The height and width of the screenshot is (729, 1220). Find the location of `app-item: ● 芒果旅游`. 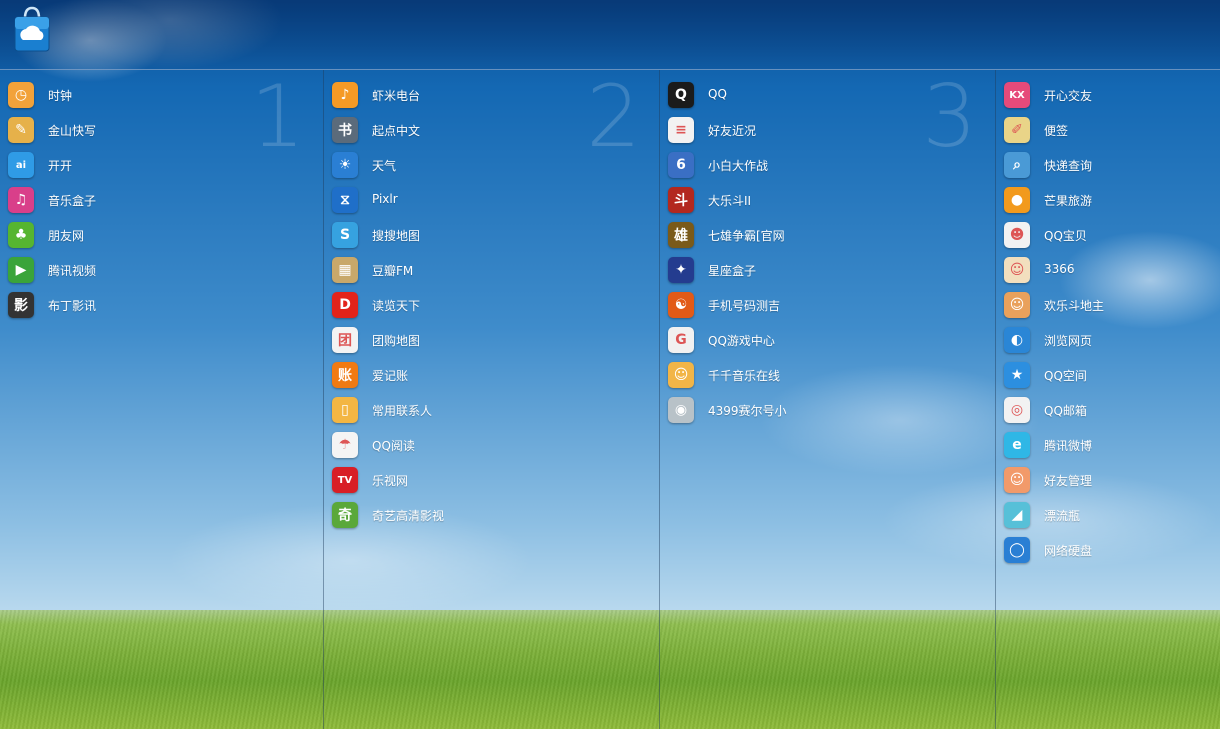

app-item: ● 芒果旅游 is located at coordinates (1111, 200).